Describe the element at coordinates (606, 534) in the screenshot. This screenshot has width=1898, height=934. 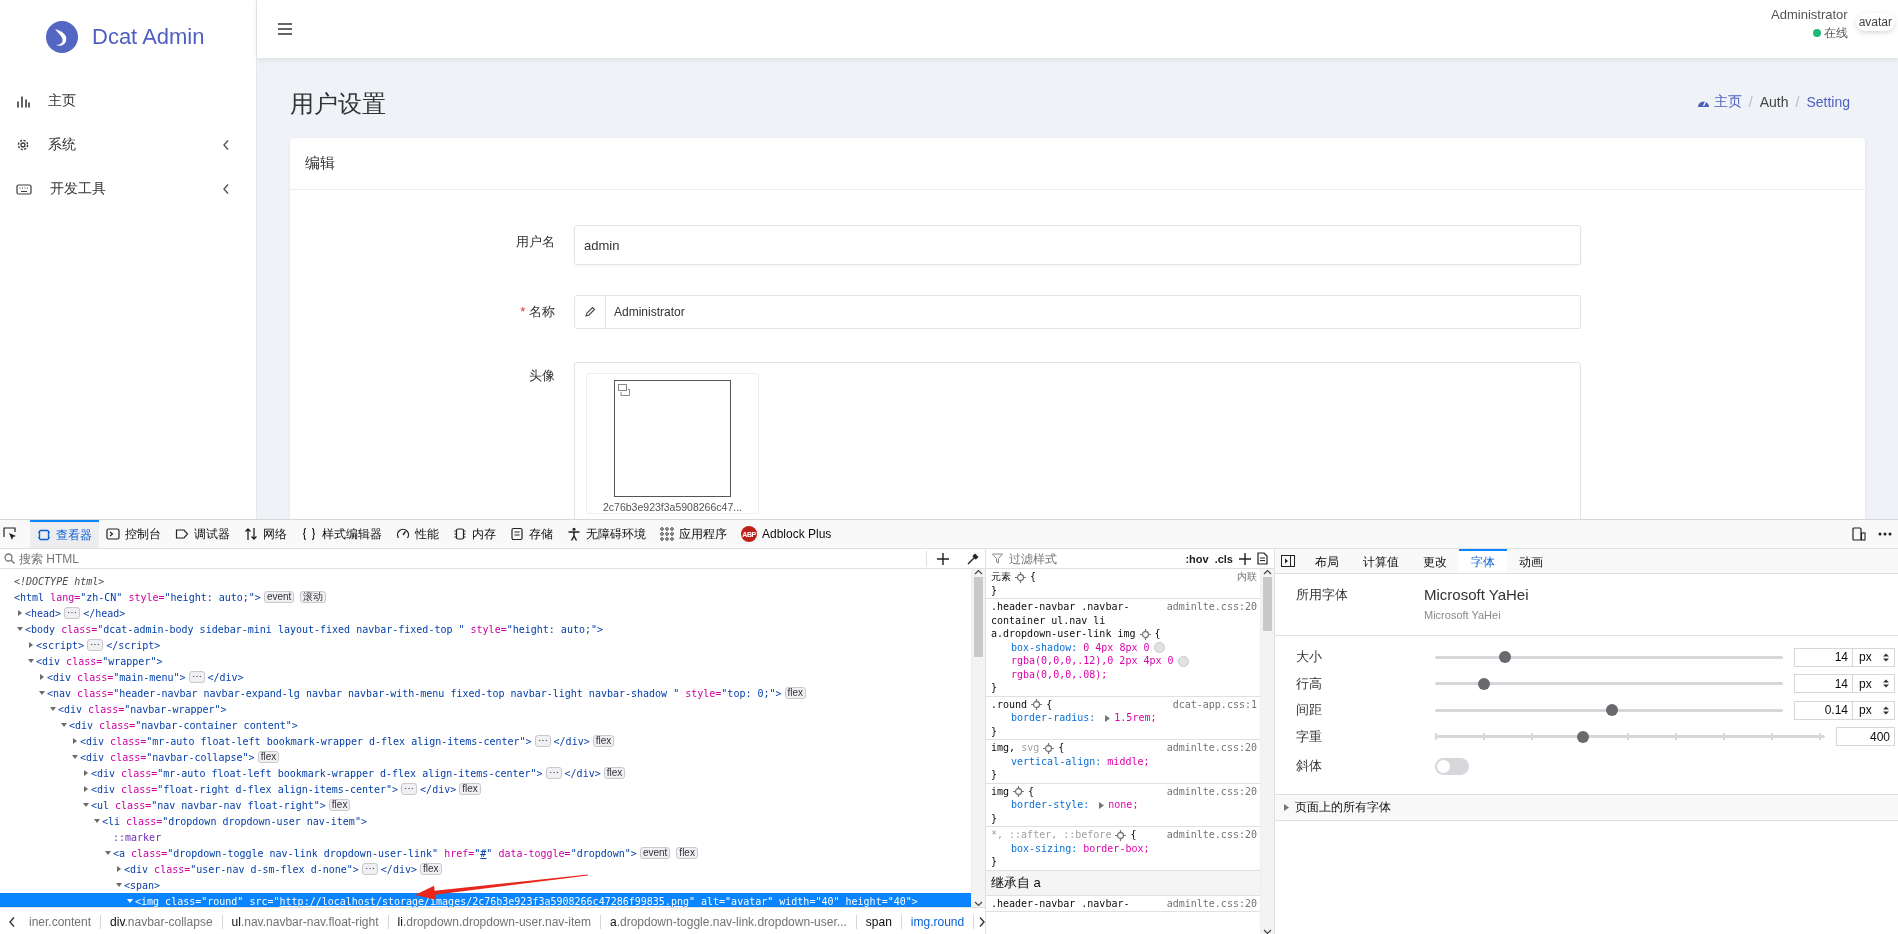
I see `devtools-tab: 无障碍环境` at that location.